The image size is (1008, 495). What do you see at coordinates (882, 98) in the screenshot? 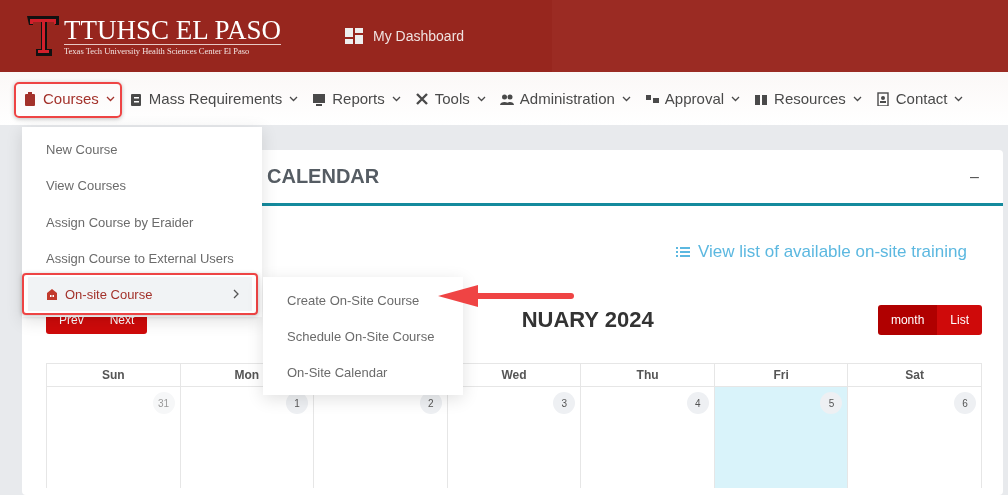
I see `contact-card-icon` at bounding box center [882, 98].